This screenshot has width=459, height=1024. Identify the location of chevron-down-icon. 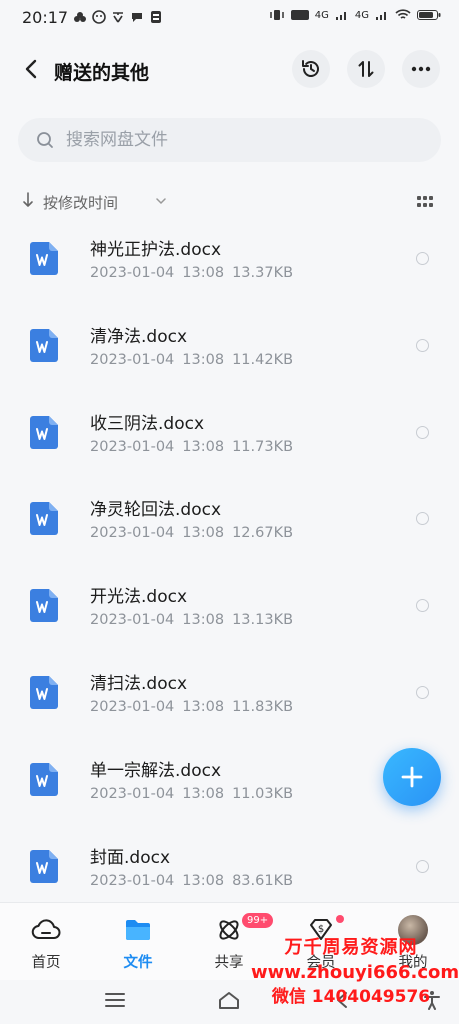
(161, 201).